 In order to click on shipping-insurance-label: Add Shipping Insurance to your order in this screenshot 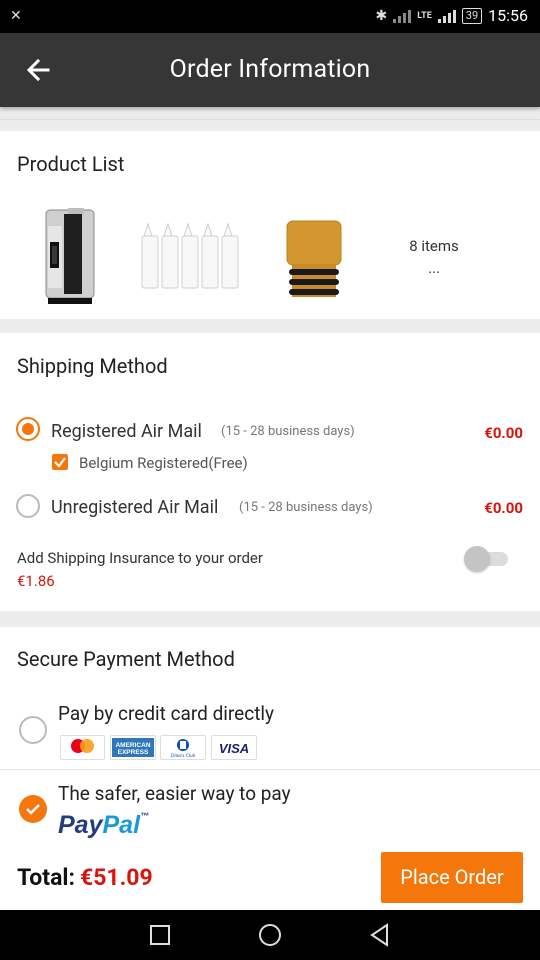, I will do `click(140, 558)`.